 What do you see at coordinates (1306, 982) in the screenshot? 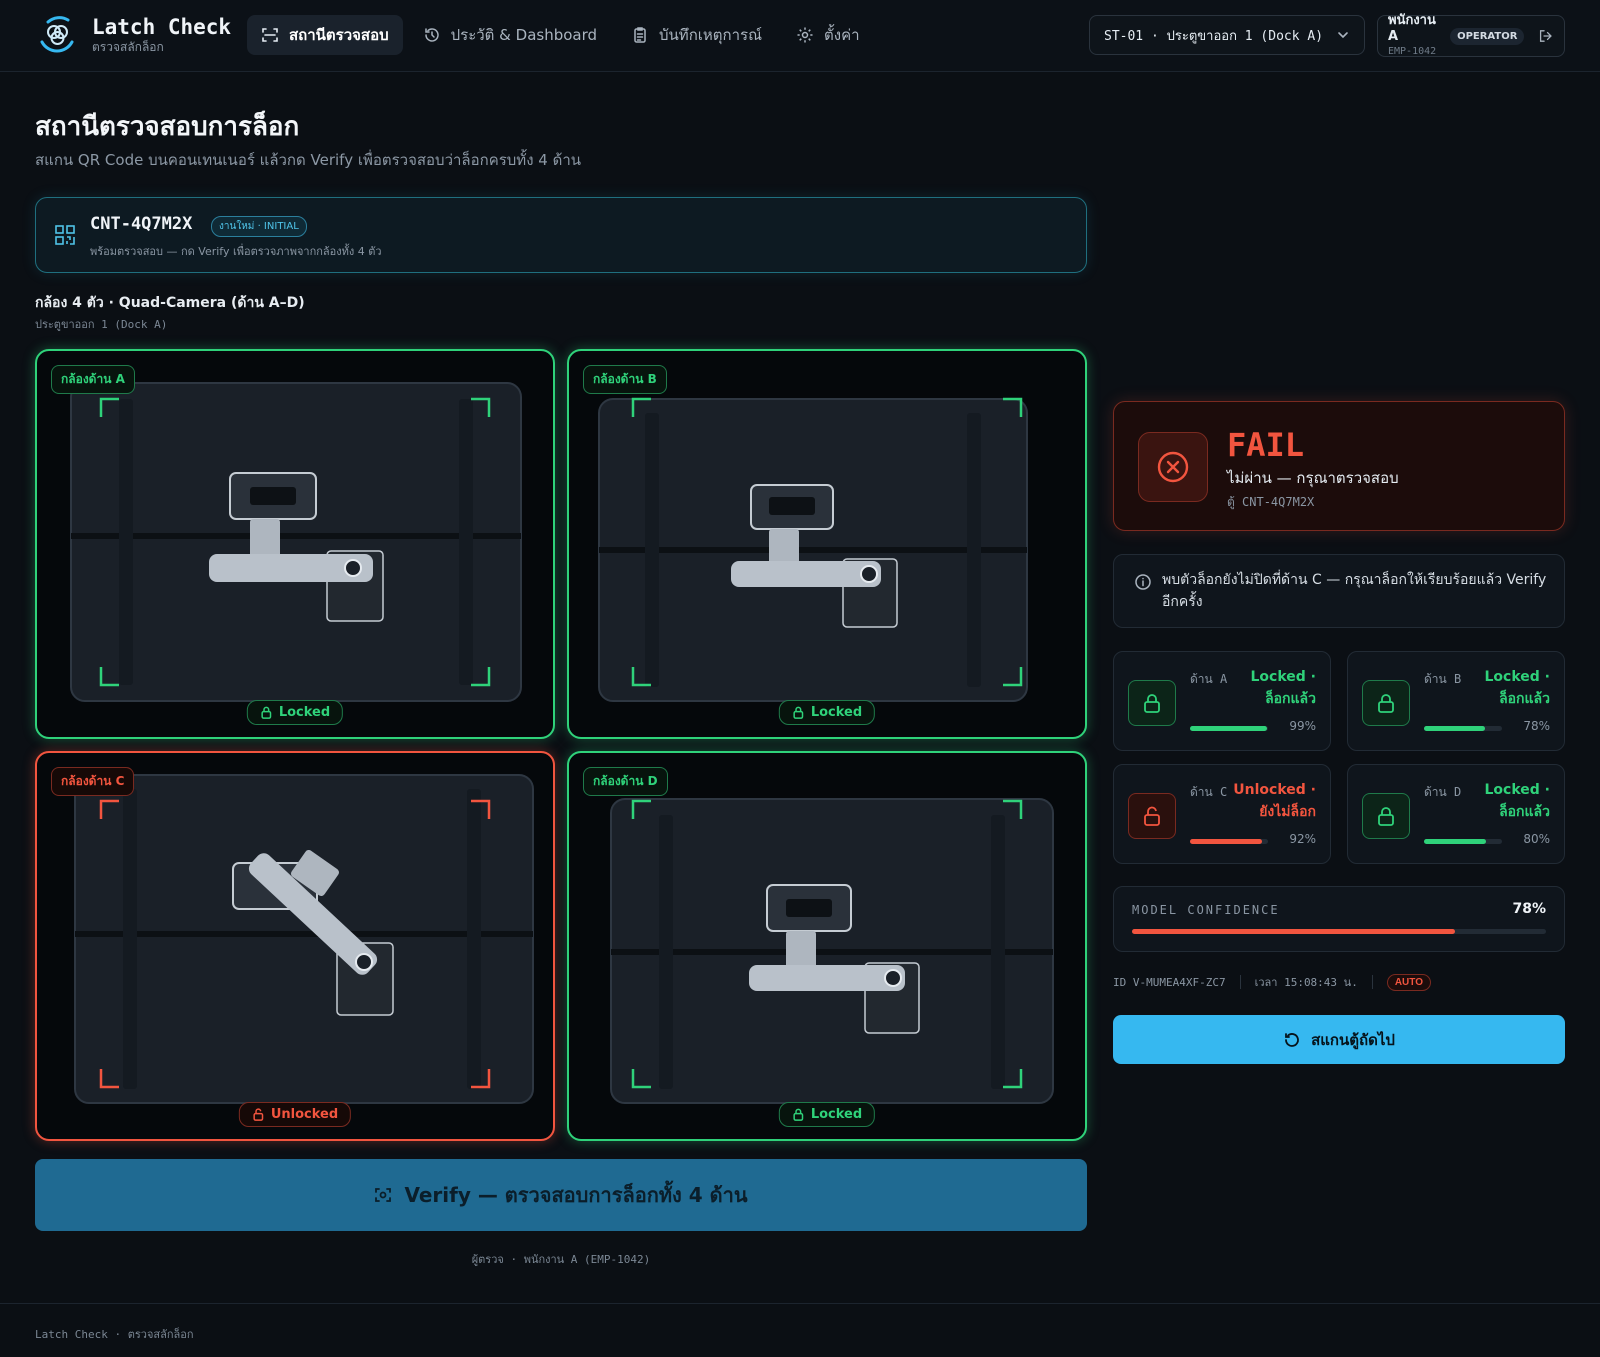
I see `verification-time: เวลา 15:08:43 น.` at bounding box center [1306, 982].